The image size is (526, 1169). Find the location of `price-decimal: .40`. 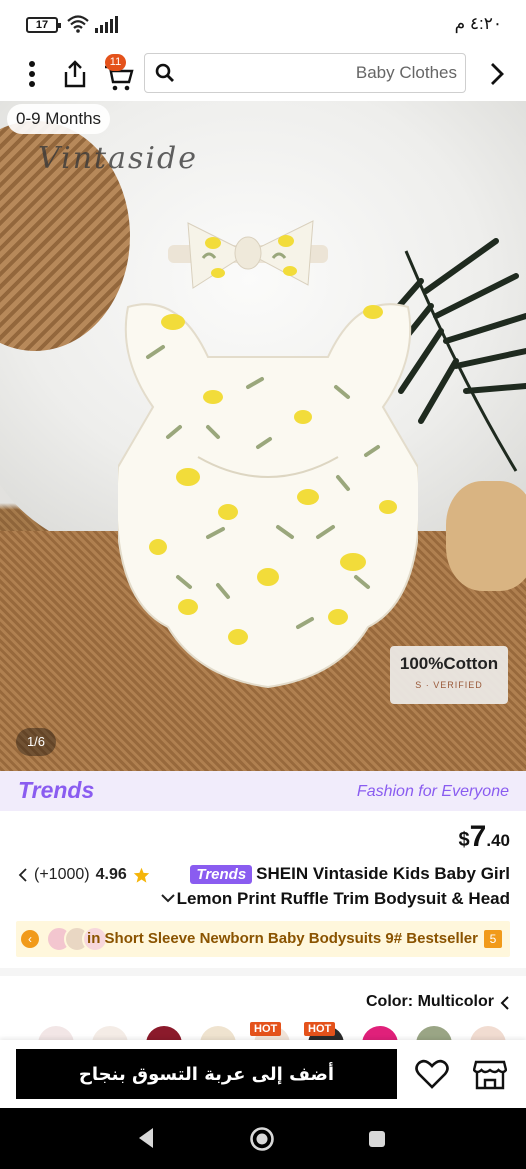

price-decimal: .40 is located at coordinates (498, 840).